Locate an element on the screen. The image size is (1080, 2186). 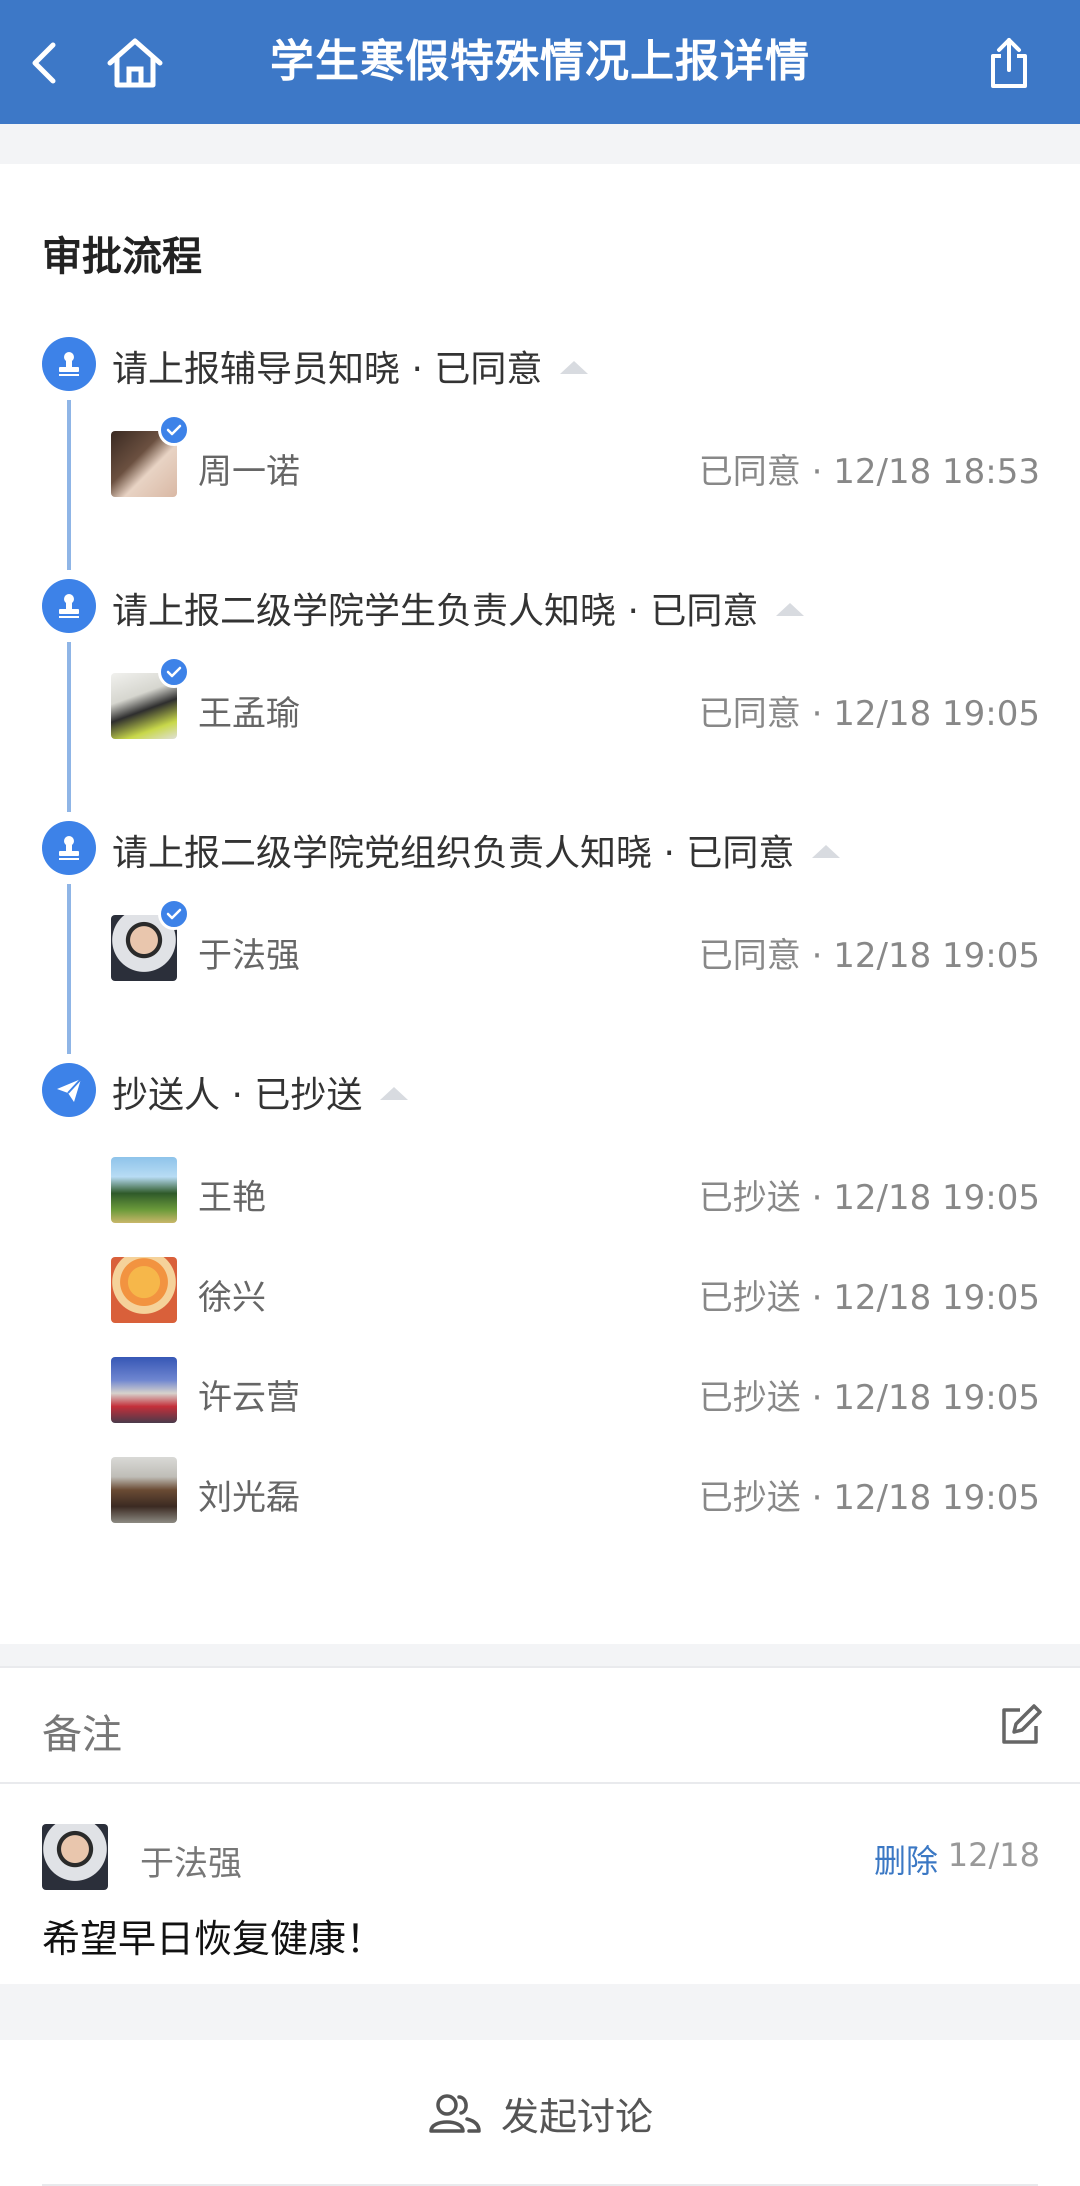
section-title: 审批流程 is located at coordinates (122, 257).